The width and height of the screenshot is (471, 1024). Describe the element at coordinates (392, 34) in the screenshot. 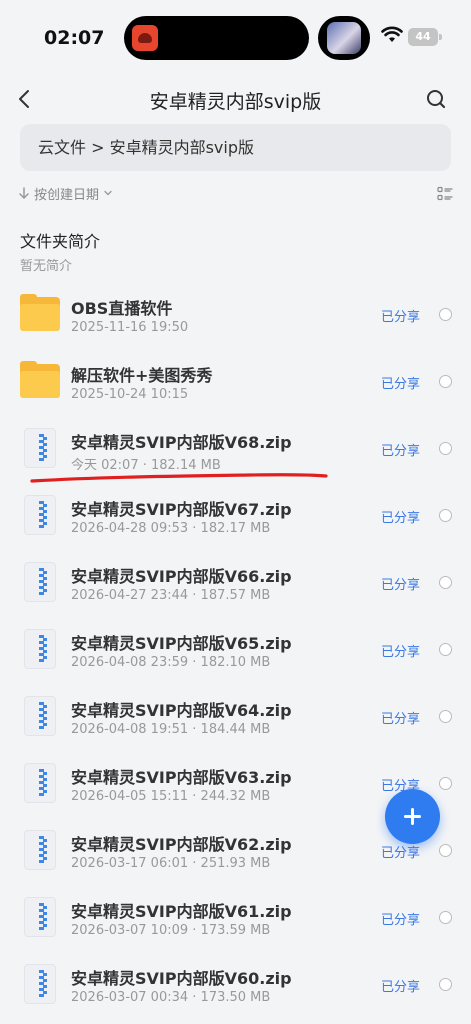

I see `wifi-icon` at that location.